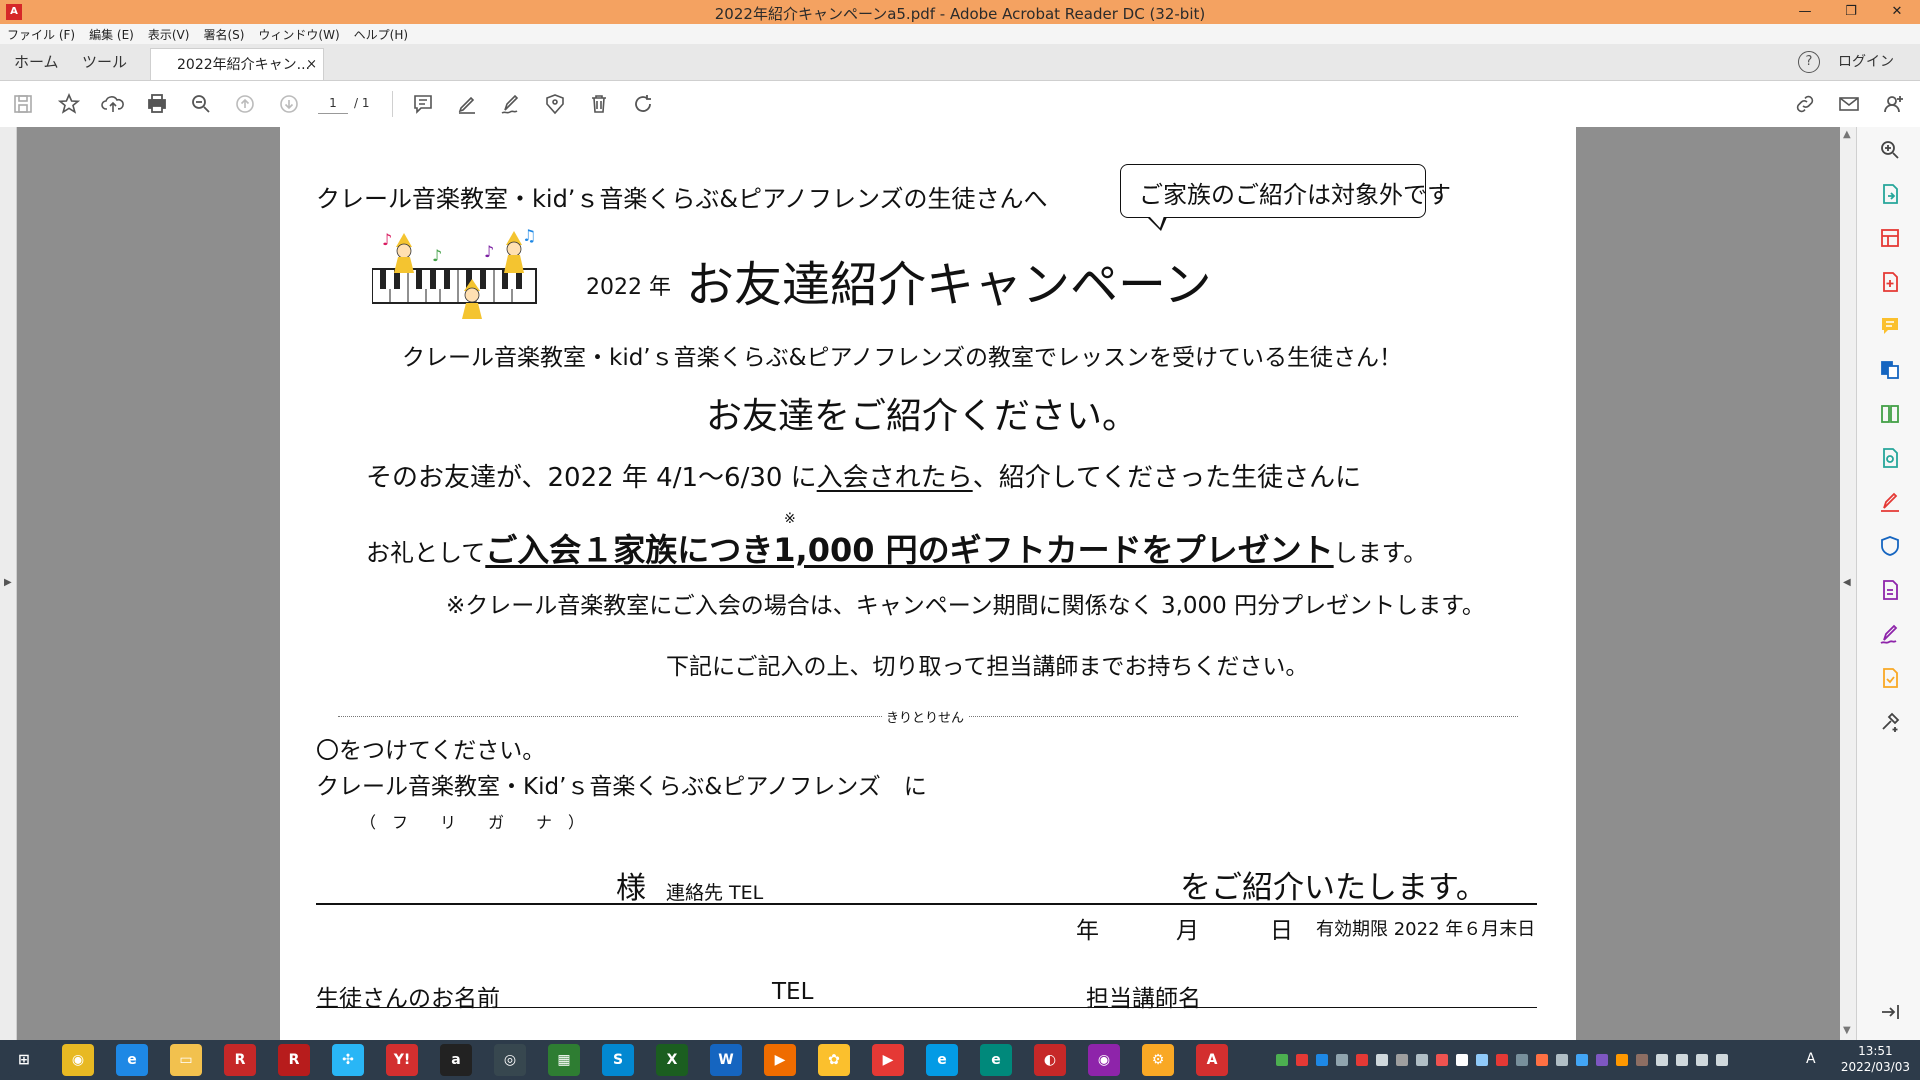 Image resolution: width=1920 pixels, height=1080 pixels. Describe the element at coordinates (726, 1060) in the screenshot. I see `word-icon: W` at that location.